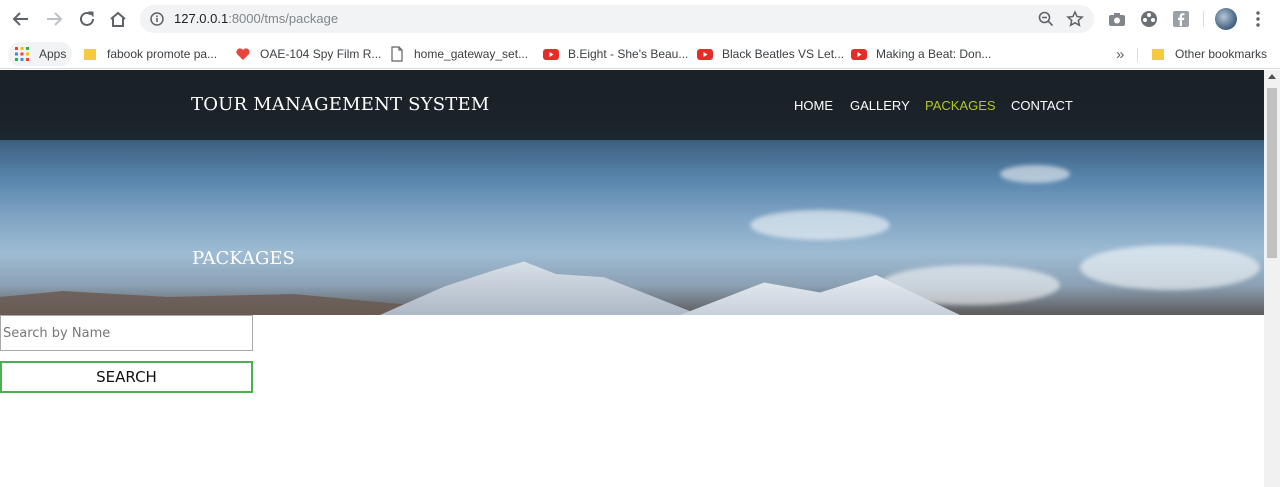  What do you see at coordinates (126, 377) in the screenshot?
I see `search-button: SEARCH` at bounding box center [126, 377].